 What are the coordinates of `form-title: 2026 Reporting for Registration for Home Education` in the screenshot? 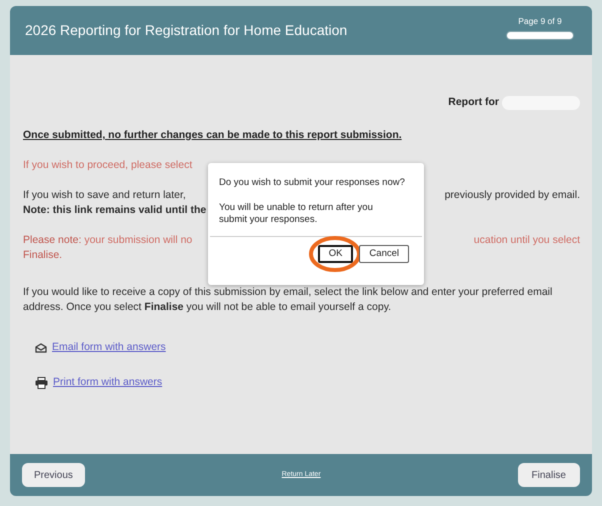 It's located at (186, 30).